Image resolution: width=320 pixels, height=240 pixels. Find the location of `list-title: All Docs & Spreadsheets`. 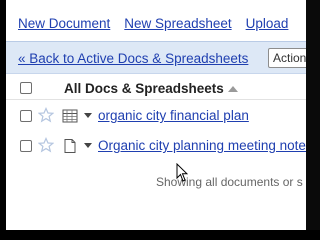

list-title: All Docs & Spreadsheets is located at coordinates (144, 88).